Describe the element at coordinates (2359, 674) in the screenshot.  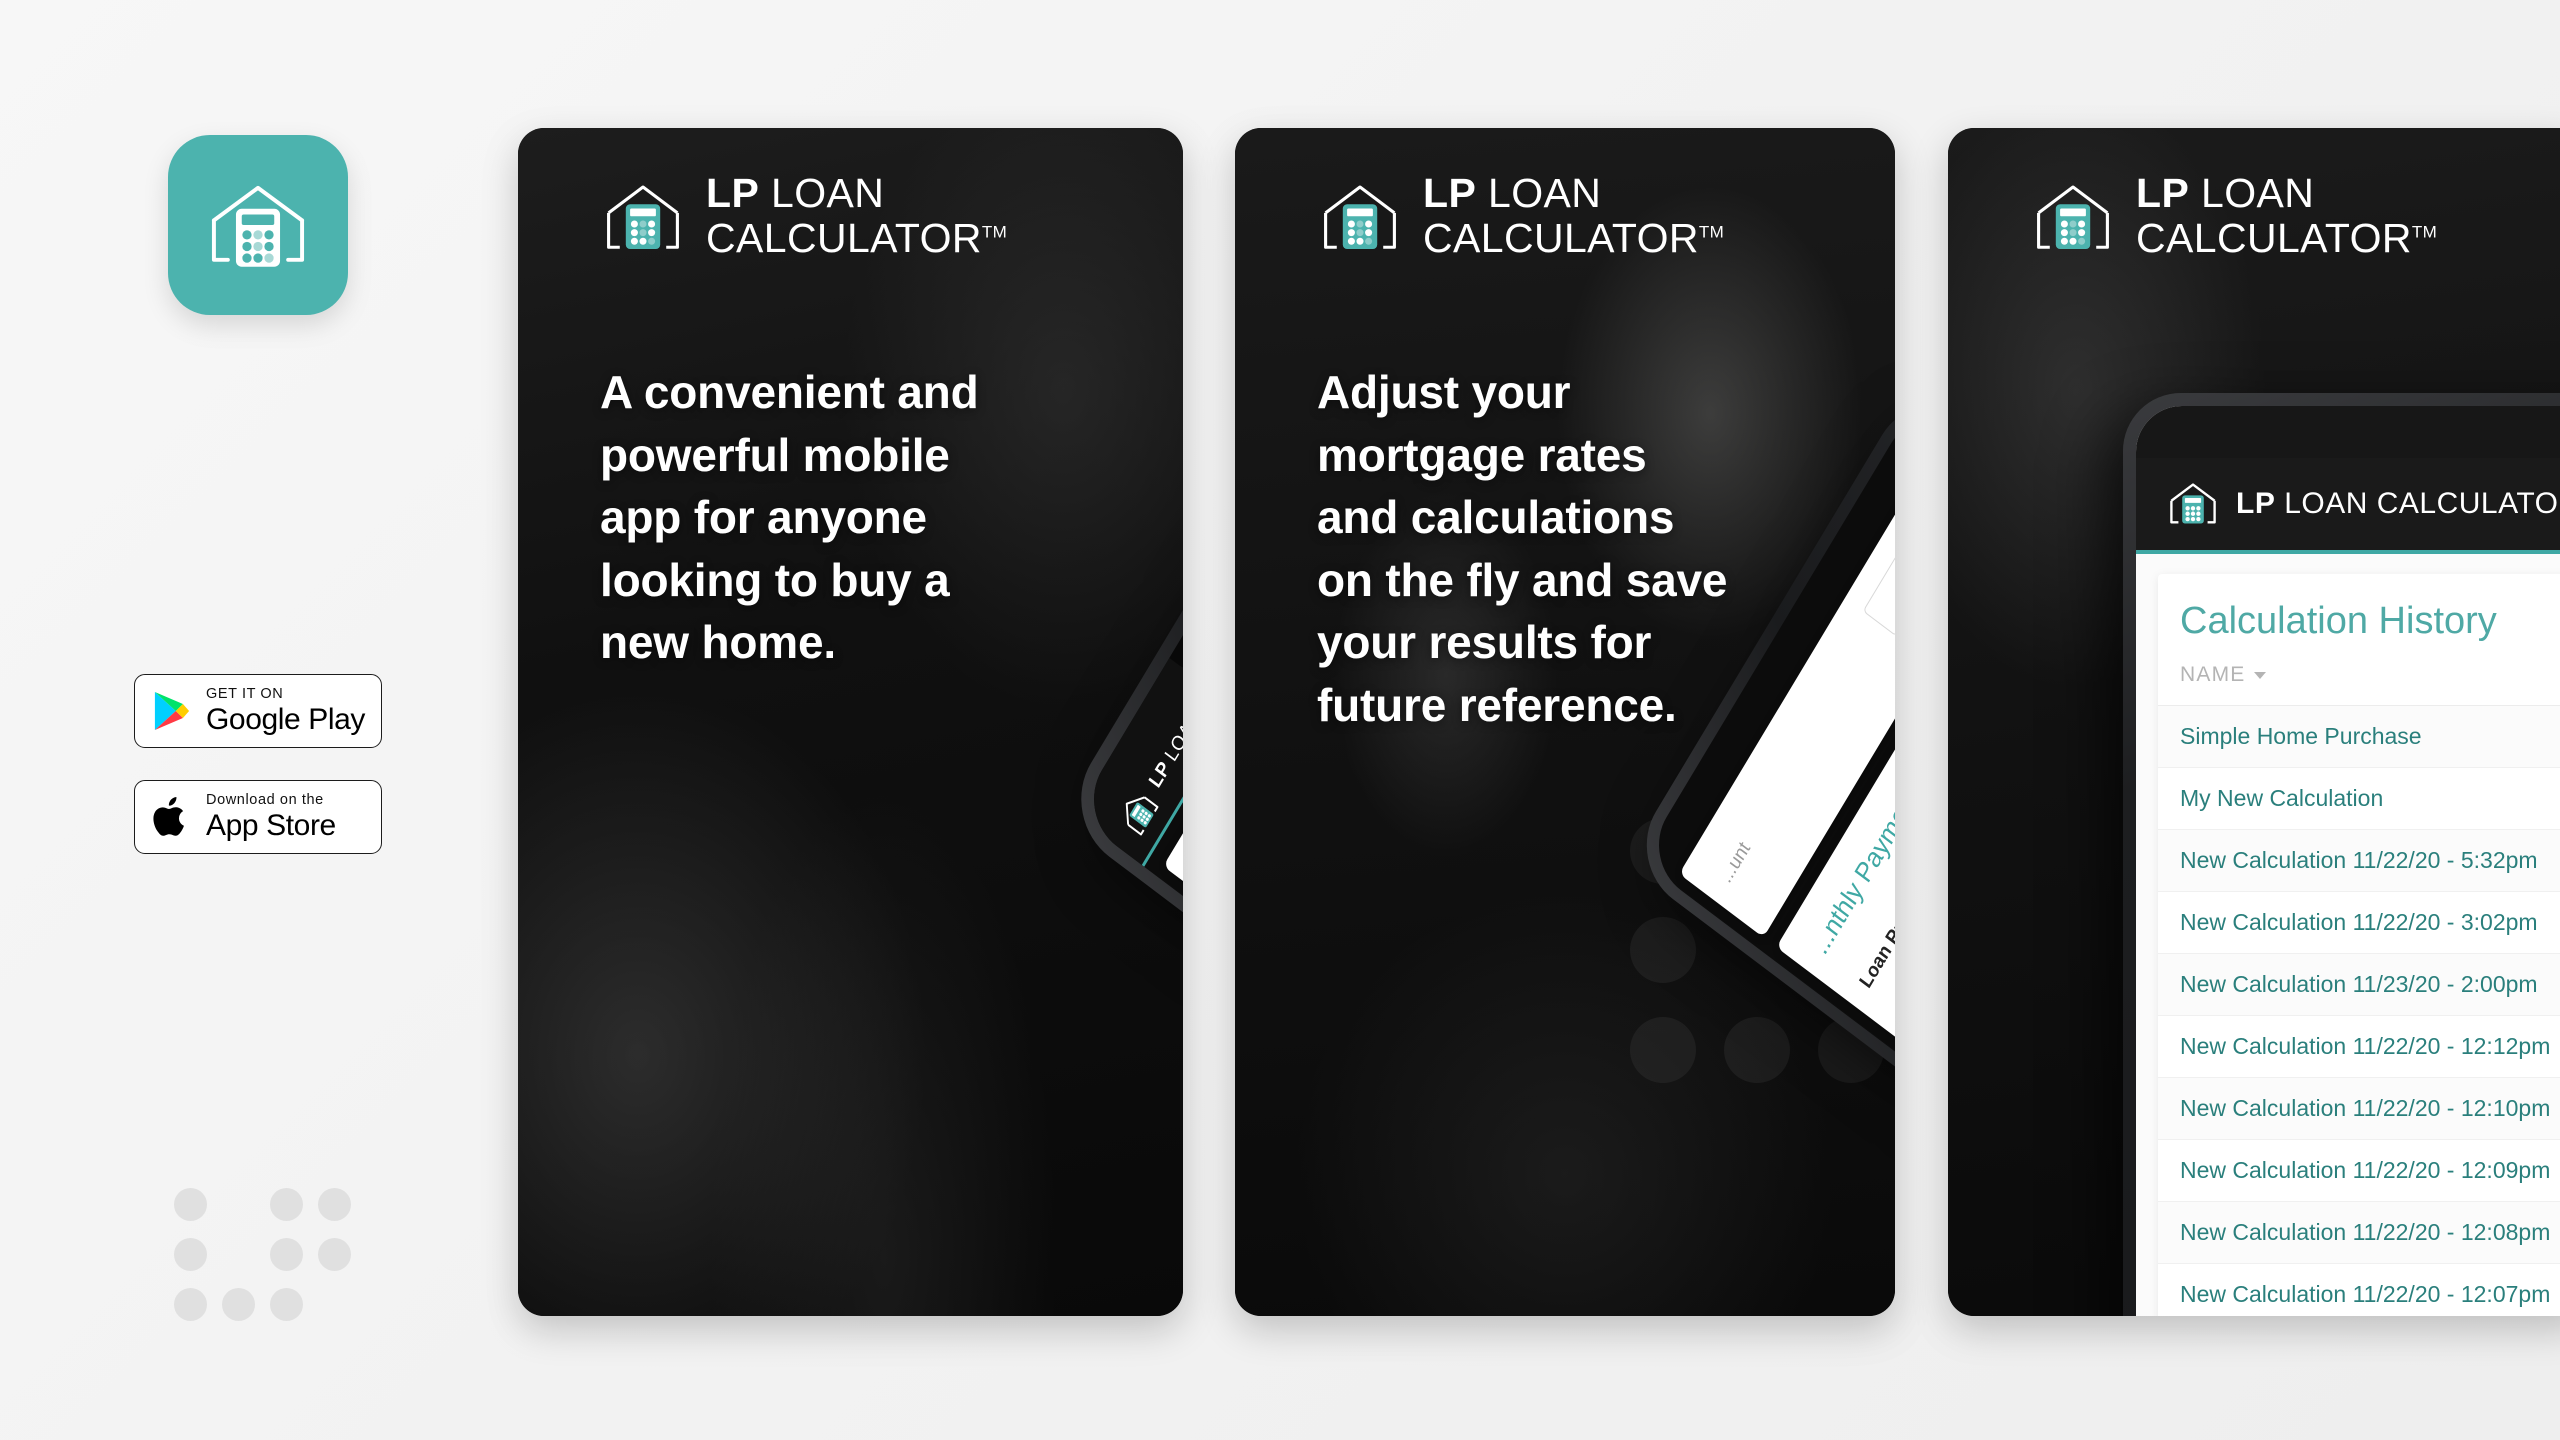
I see `name-column-header: NAME` at that location.